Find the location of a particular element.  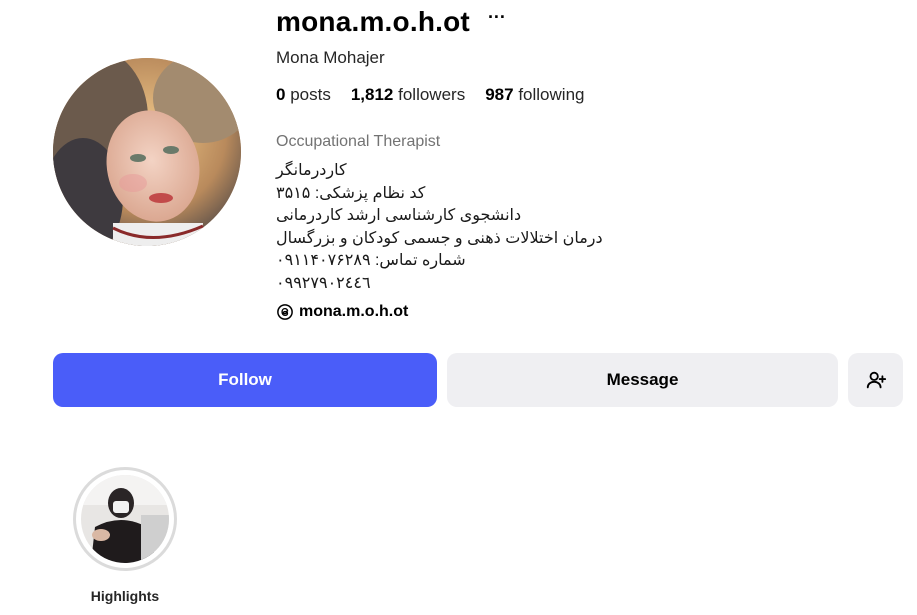

following-stat: 987 following is located at coordinates (534, 95).